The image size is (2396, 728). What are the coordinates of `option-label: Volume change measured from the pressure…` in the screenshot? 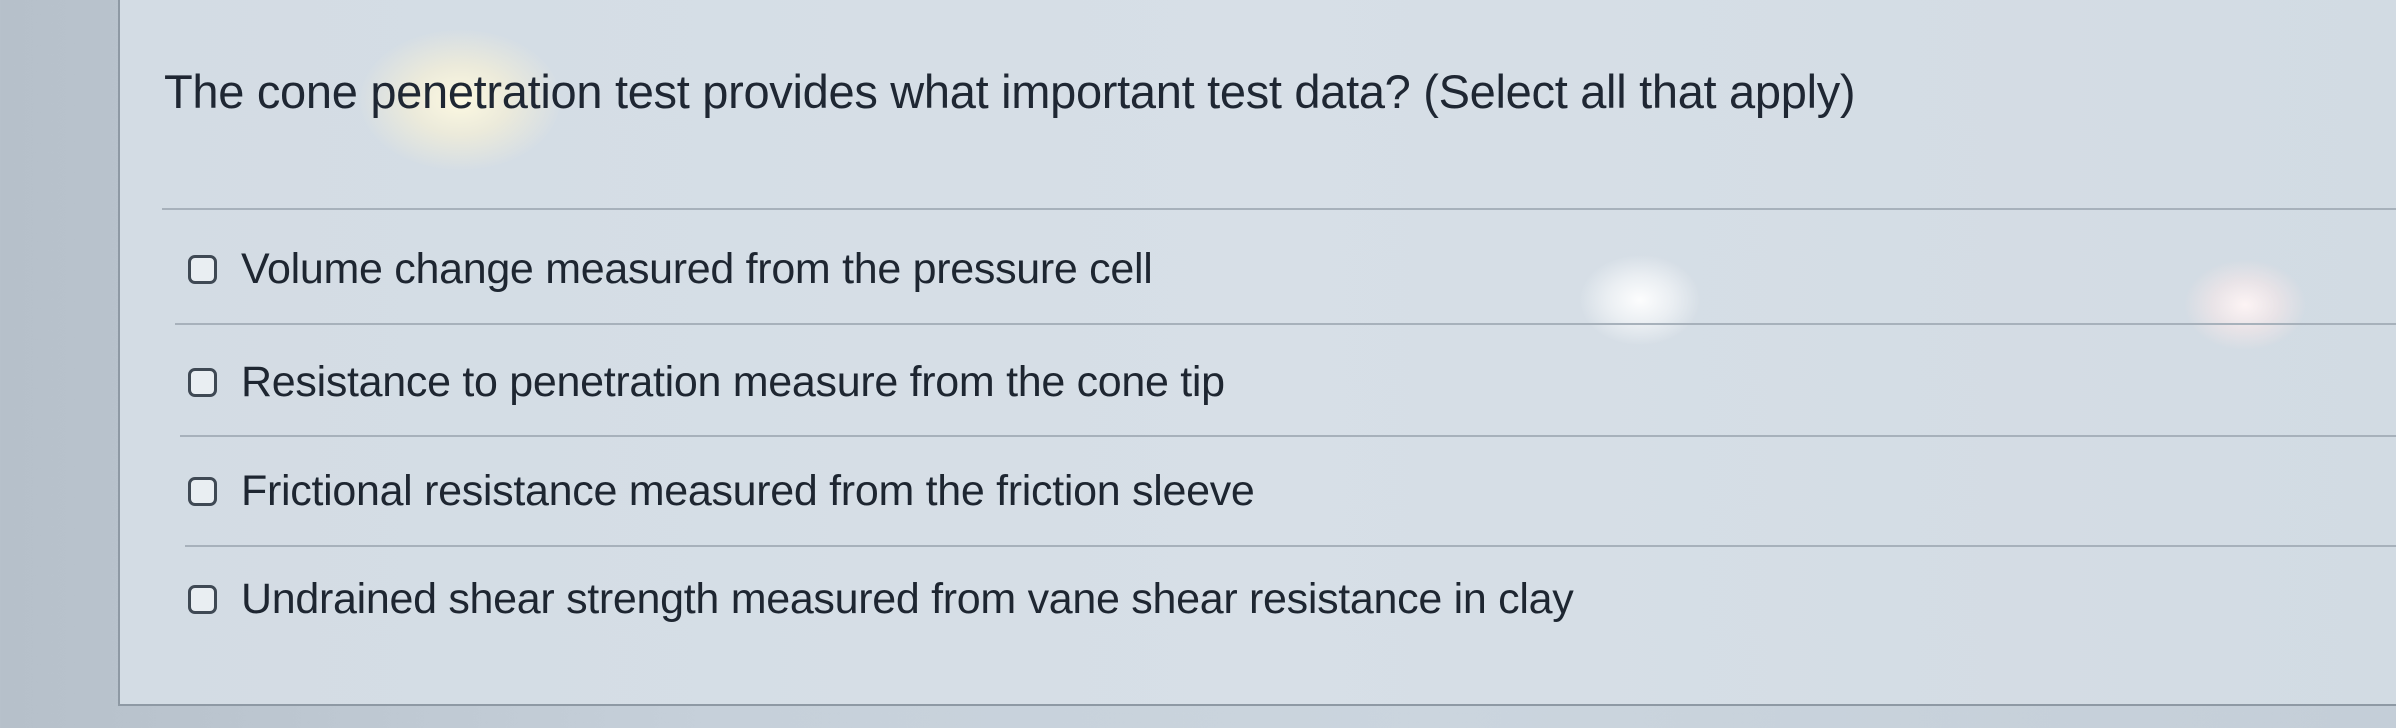 It's located at (697, 268).